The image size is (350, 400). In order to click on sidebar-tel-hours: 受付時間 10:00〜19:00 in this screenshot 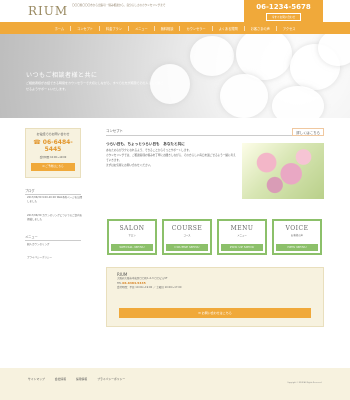, I will do `click(53, 157)`.